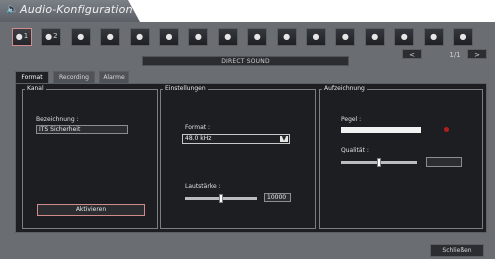 The image size is (495, 259). I want to click on format-label: Format :, so click(198, 127).